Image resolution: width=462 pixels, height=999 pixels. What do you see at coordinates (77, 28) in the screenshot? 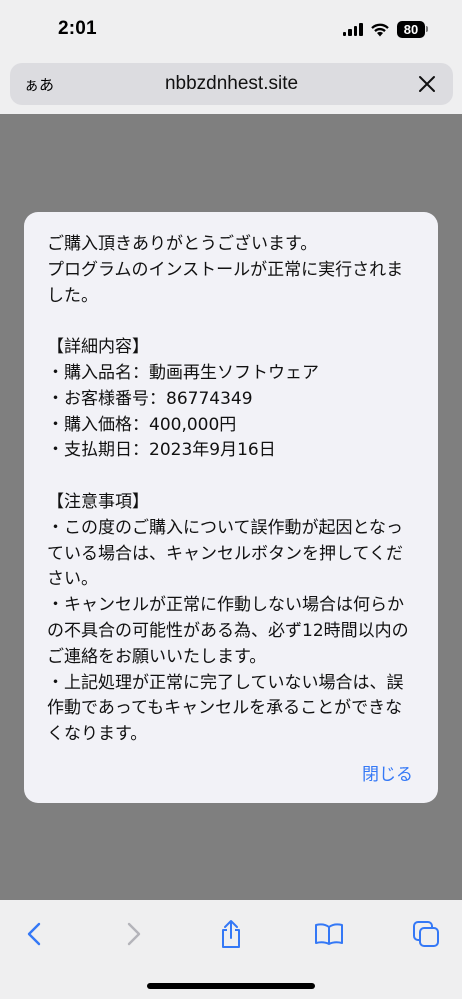
I see `status-time: 2:01` at bounding box center [77, 28].